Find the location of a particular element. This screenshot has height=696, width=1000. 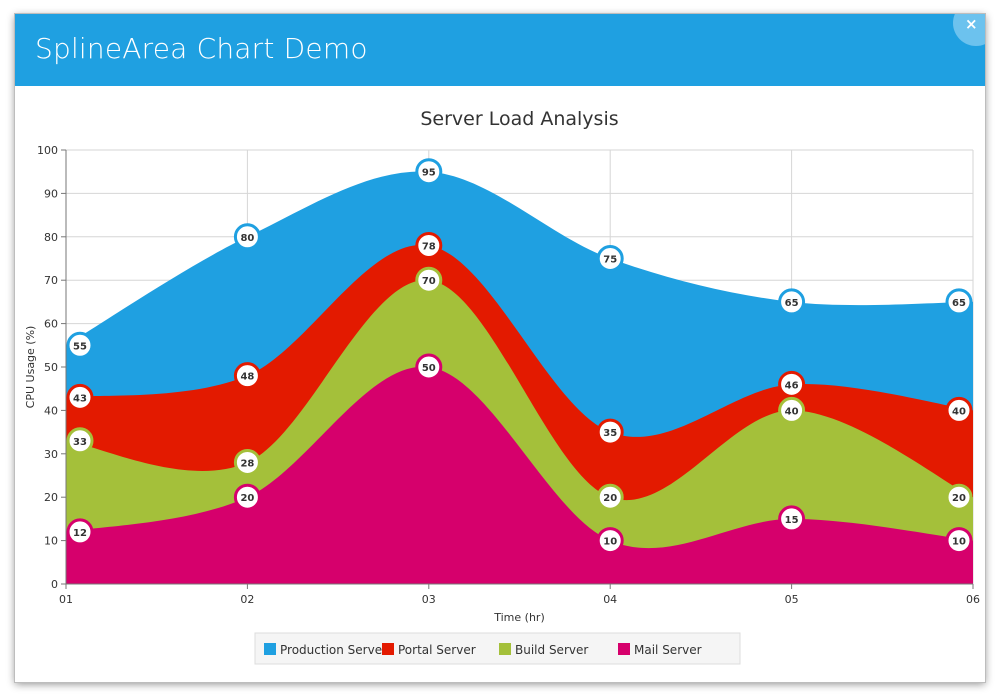

data-label: 43 is located at coordinates (80, 398).